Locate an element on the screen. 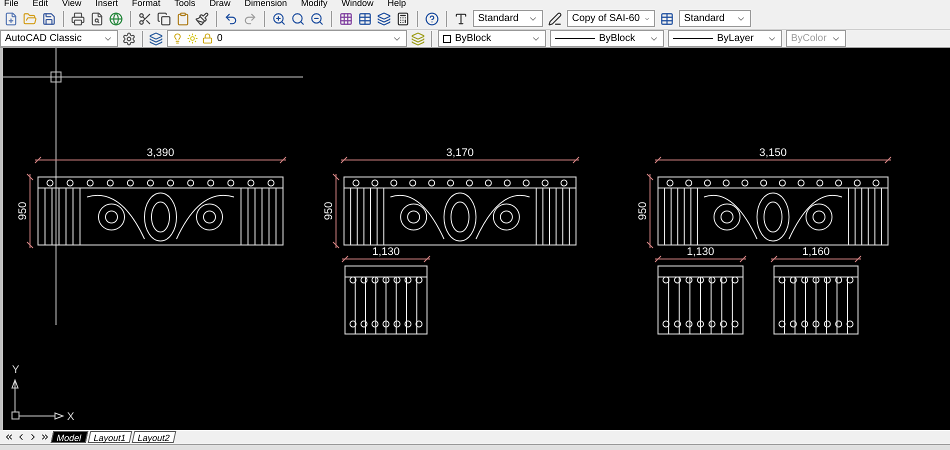  table-style-dropdown: Standard is located at coordinates (715, 18).